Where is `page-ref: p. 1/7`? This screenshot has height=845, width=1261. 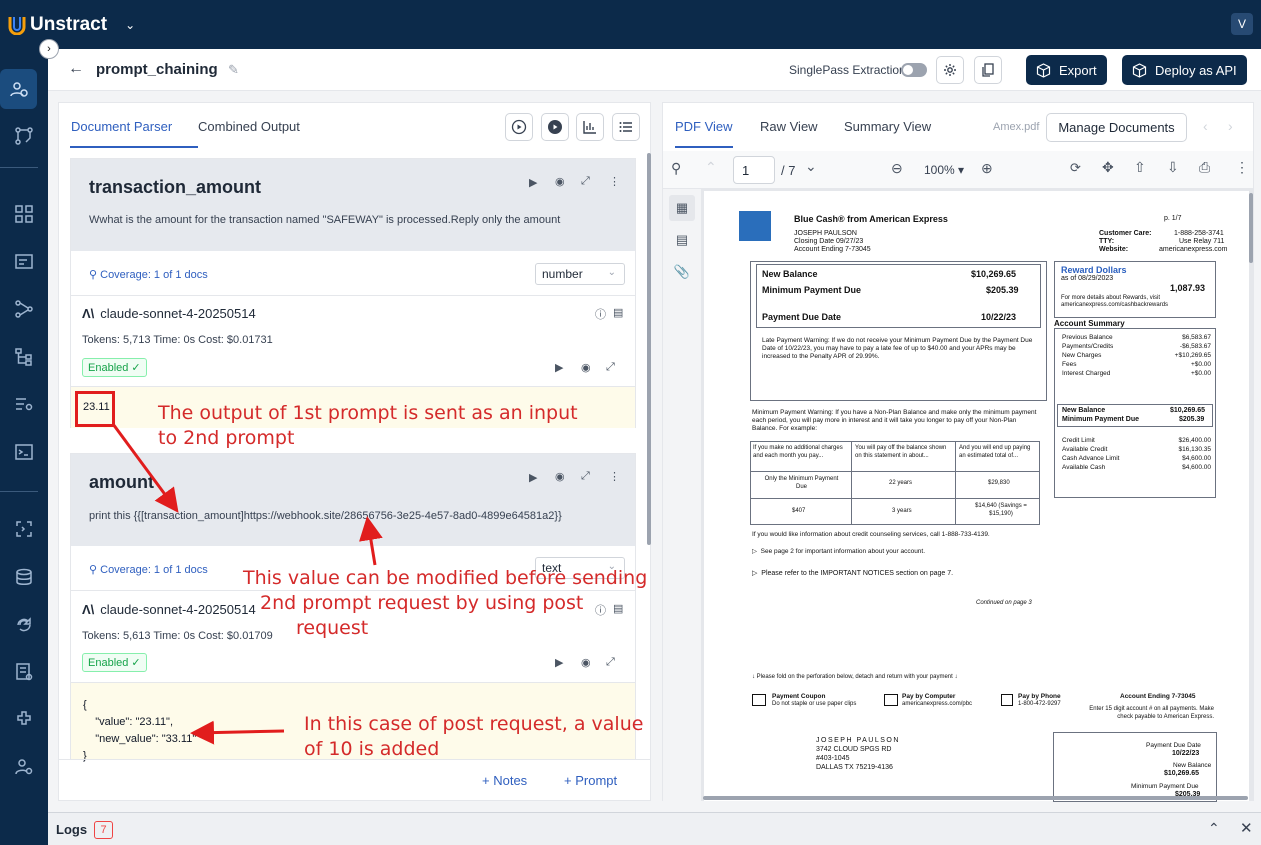 page-ref: p. 1/7 is located at coordinates (1173, 218).